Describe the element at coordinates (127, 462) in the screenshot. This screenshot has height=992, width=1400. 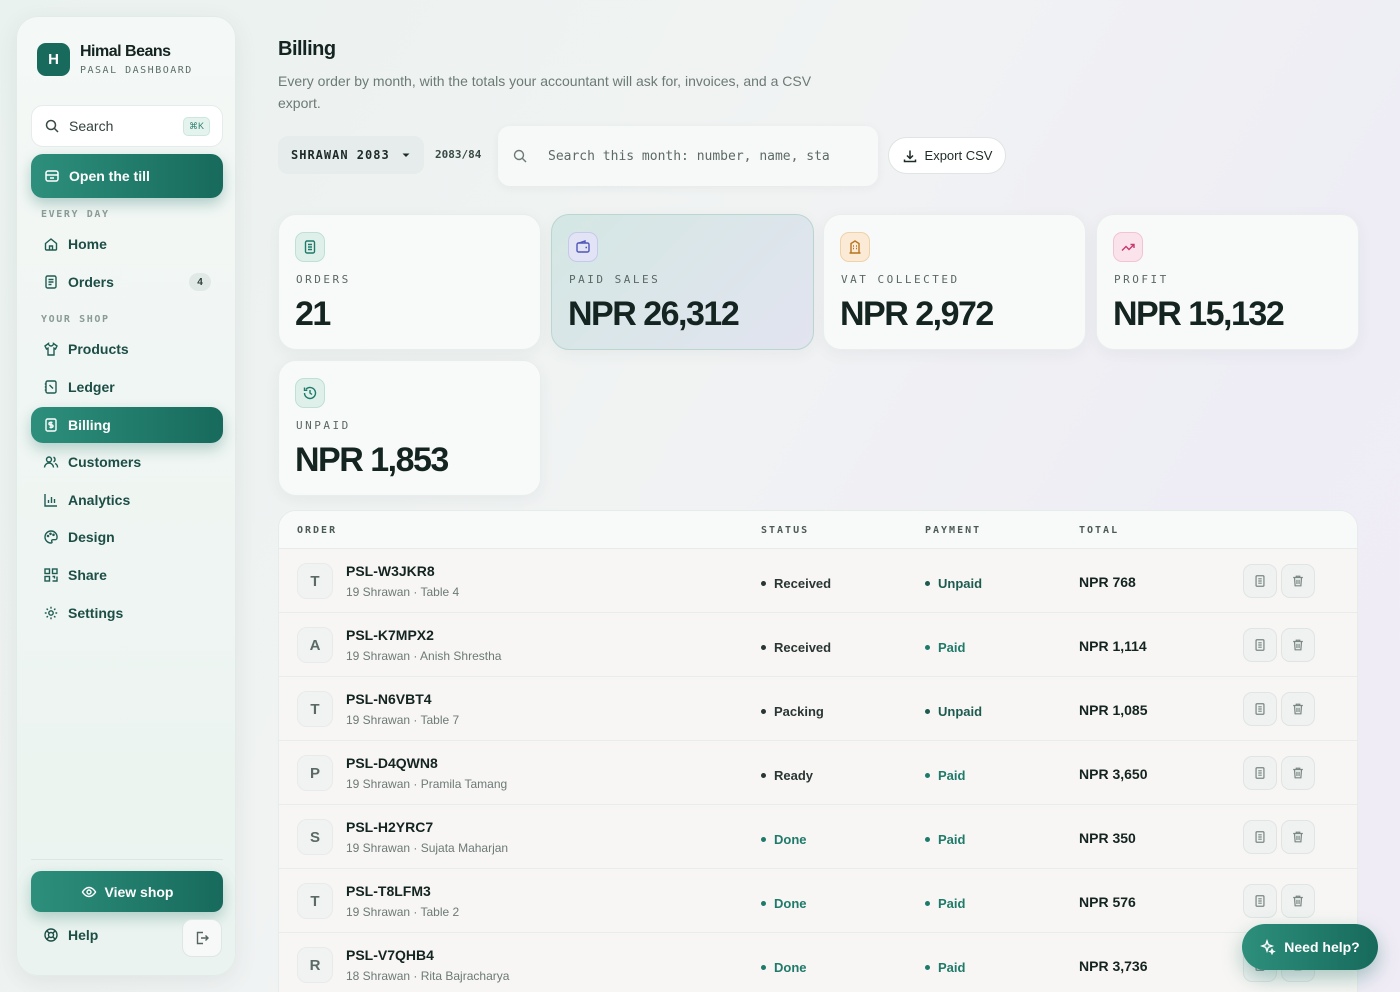
I see `sidebar-item-customers: Customers` at that location.